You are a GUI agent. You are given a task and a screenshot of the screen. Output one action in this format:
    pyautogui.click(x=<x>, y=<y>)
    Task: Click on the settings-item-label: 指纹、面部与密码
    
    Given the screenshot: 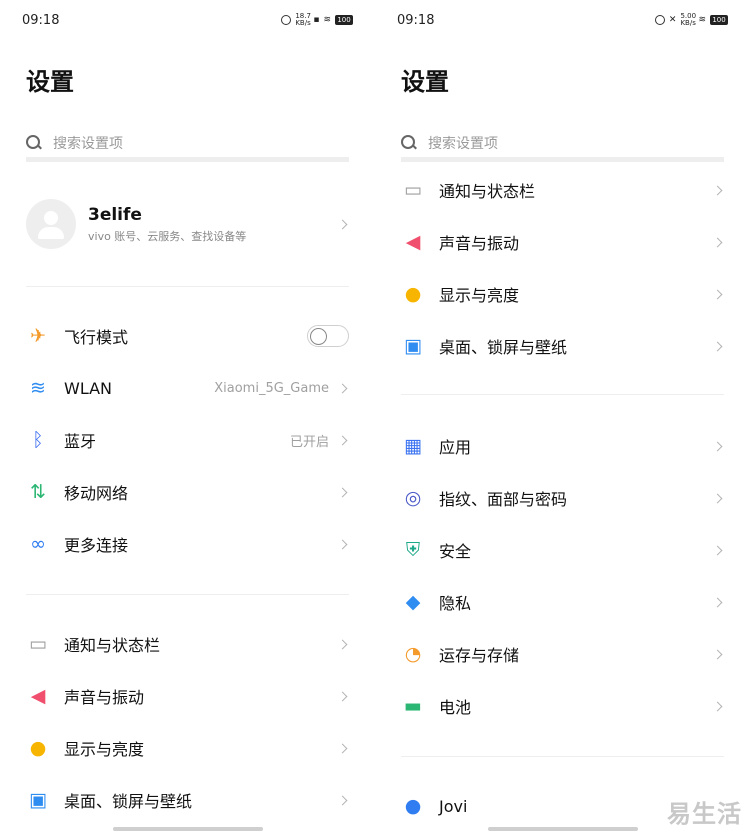 What is the action you would take?
    pyautogui.click(x=503, y=499)
    